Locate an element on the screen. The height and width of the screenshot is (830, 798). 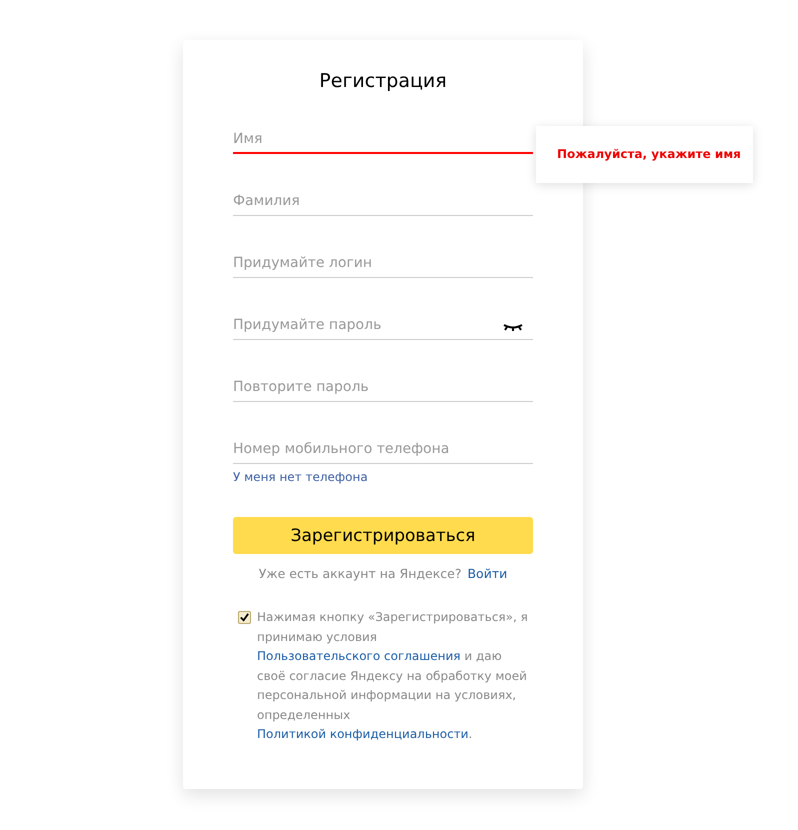
input-field: Номер мобильного телефона is located at coordinates (383, 445).